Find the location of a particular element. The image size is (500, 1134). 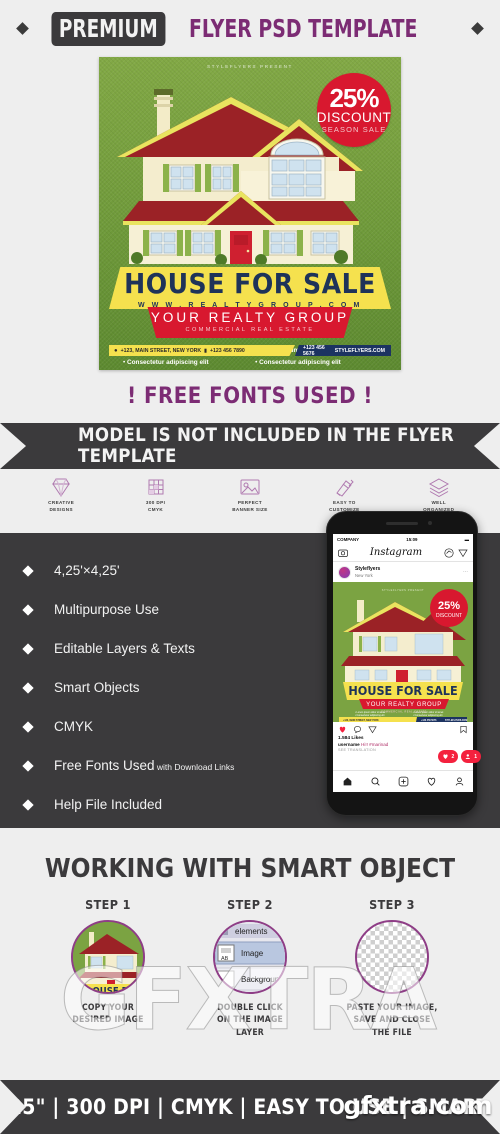

house-flyer-thumb: OUSE F is located at coordinates (108, 957).